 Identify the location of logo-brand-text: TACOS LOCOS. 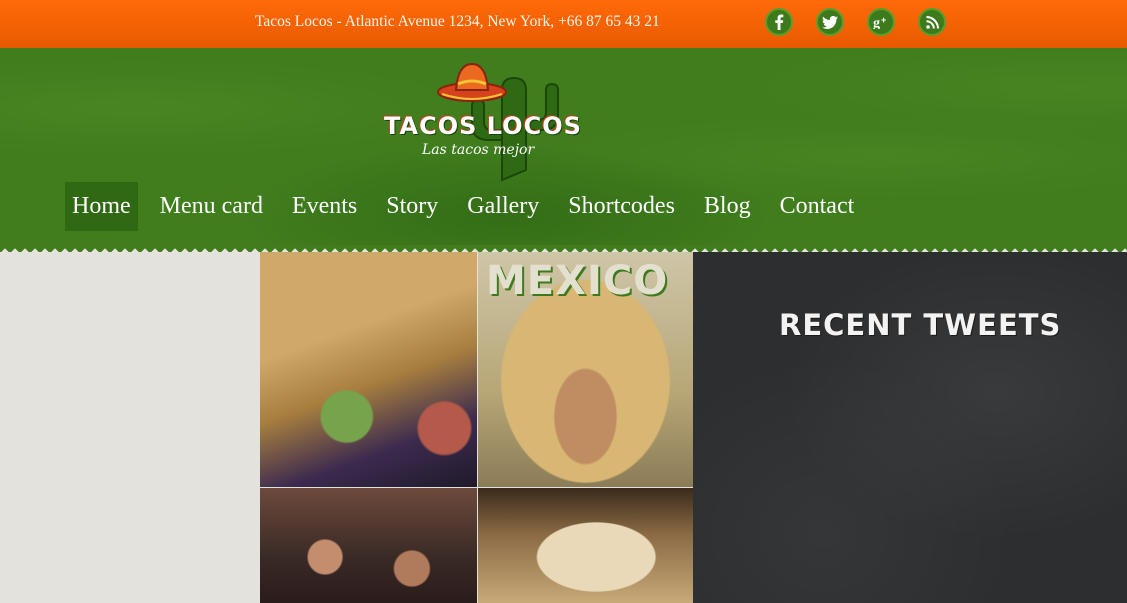
(483, 126).